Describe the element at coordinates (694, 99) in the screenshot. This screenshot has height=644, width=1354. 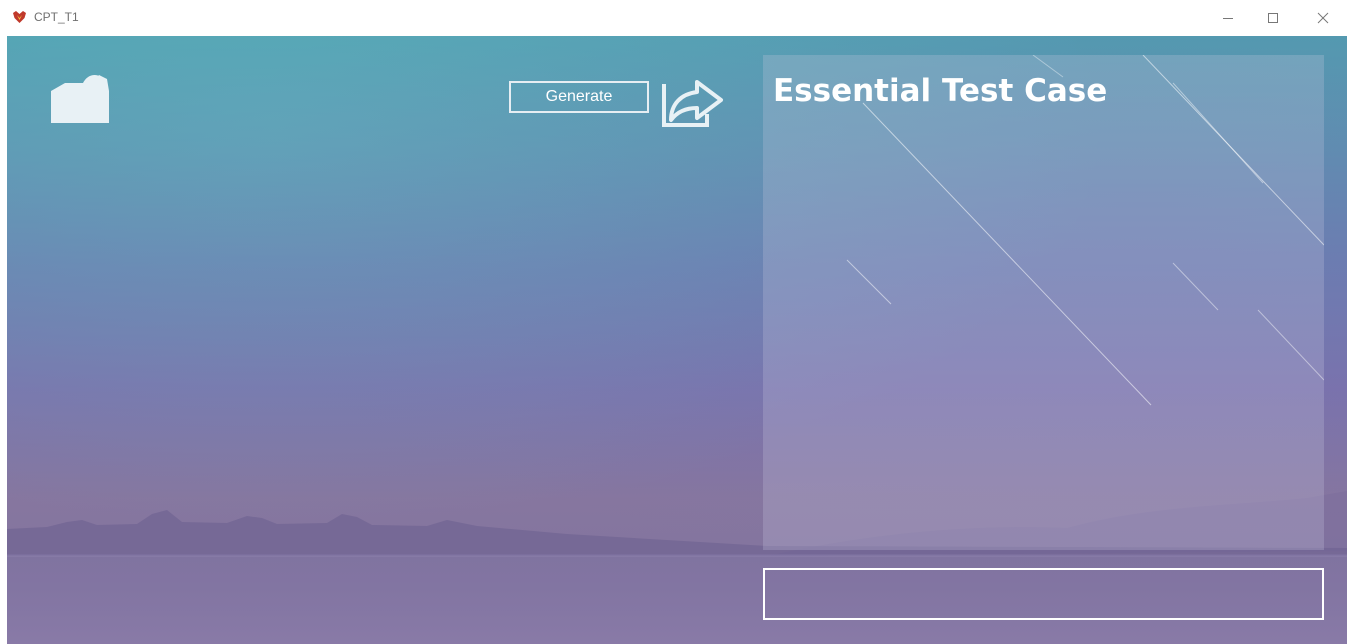
I see `export-arrow-icon` at that location.